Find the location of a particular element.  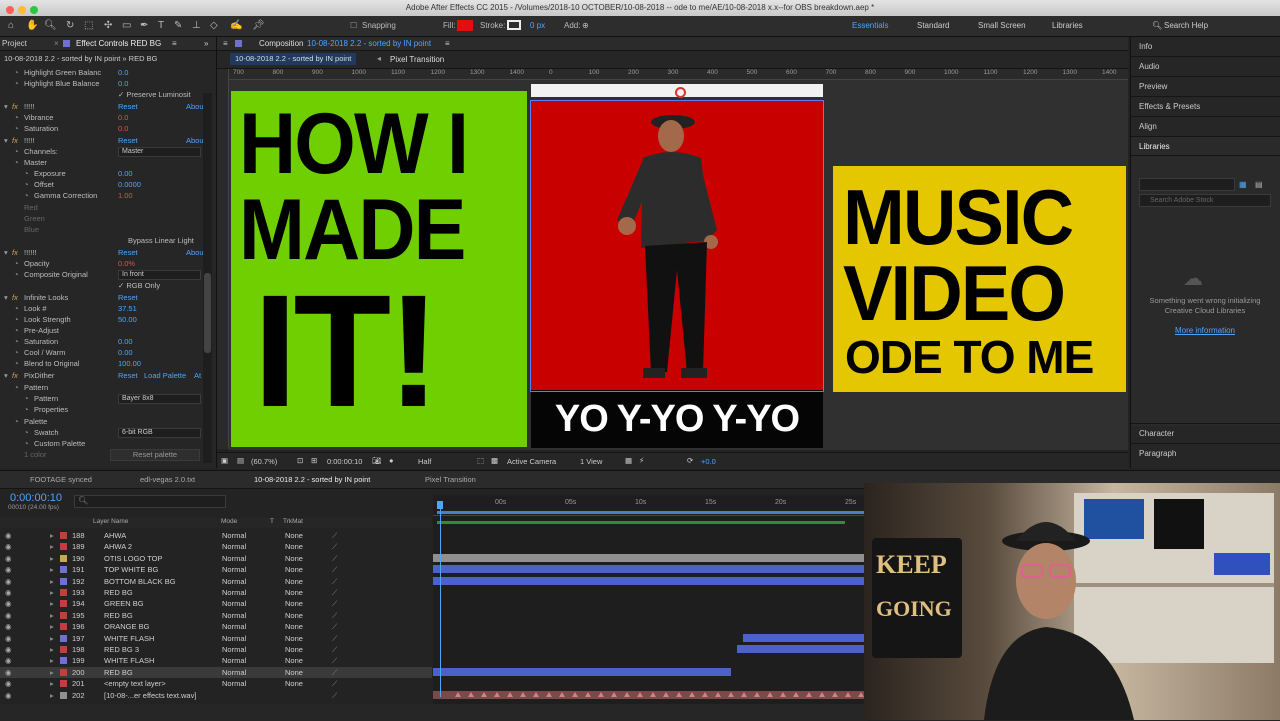

effect-row-preserve: ✓ Preserve Luminosit is located at coordinates (107, 94).